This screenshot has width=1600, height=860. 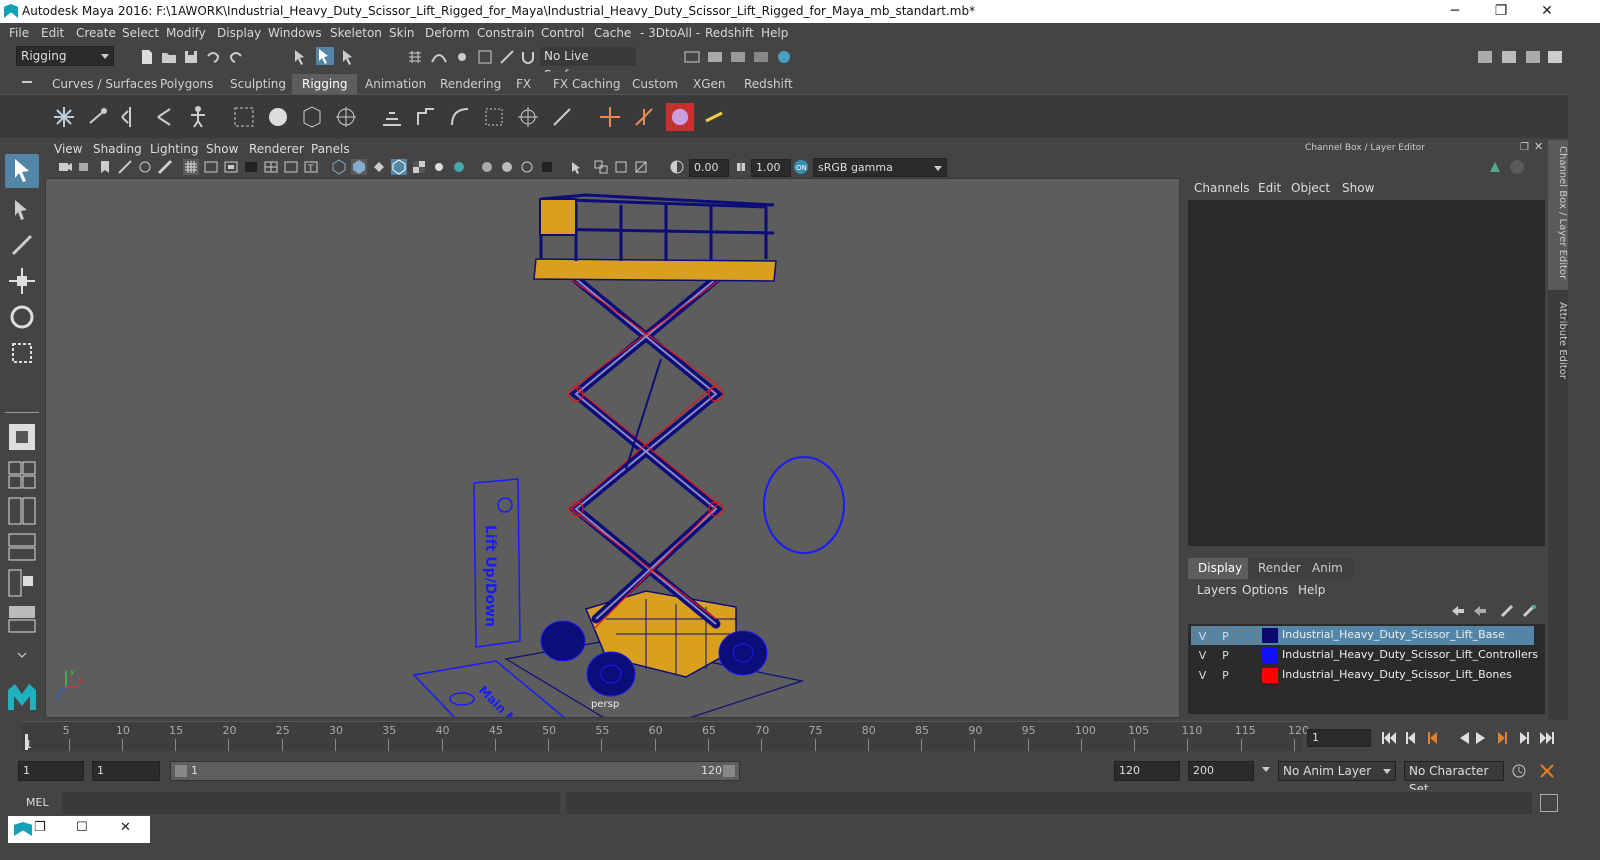 I want to click on menu-select: Select, so click(x=140, y=33).